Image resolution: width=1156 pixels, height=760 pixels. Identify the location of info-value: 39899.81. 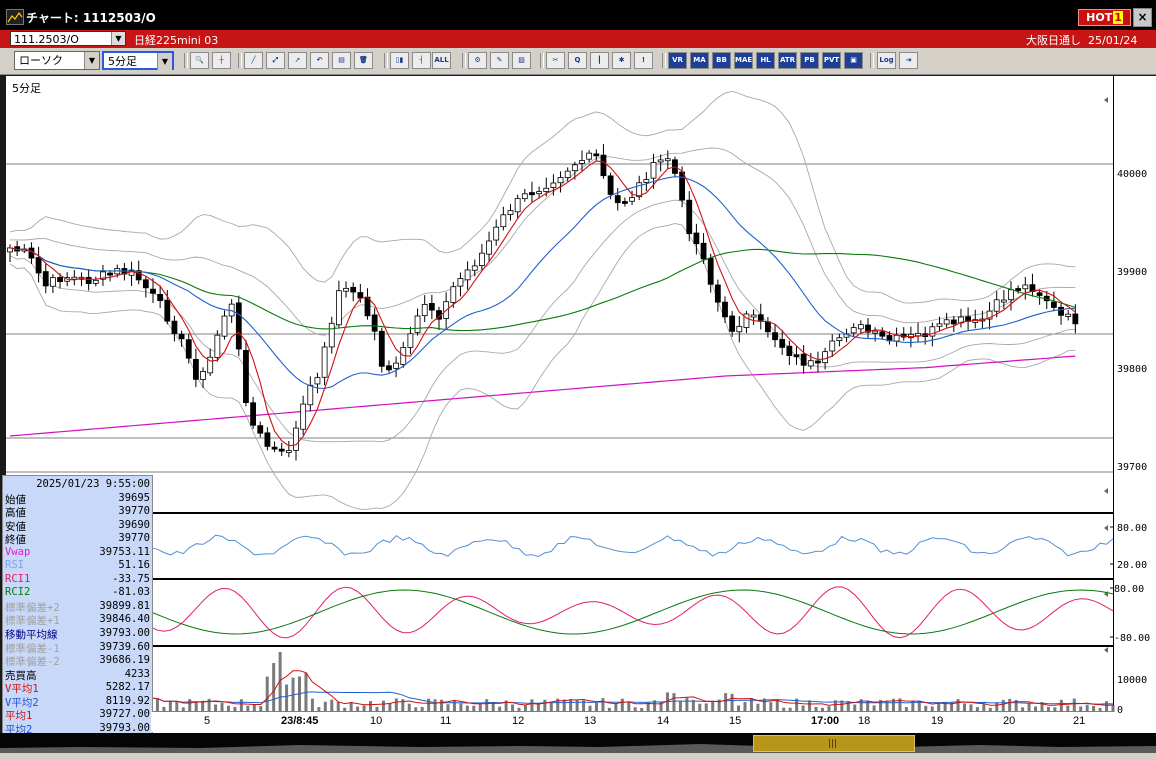
(124, 605).